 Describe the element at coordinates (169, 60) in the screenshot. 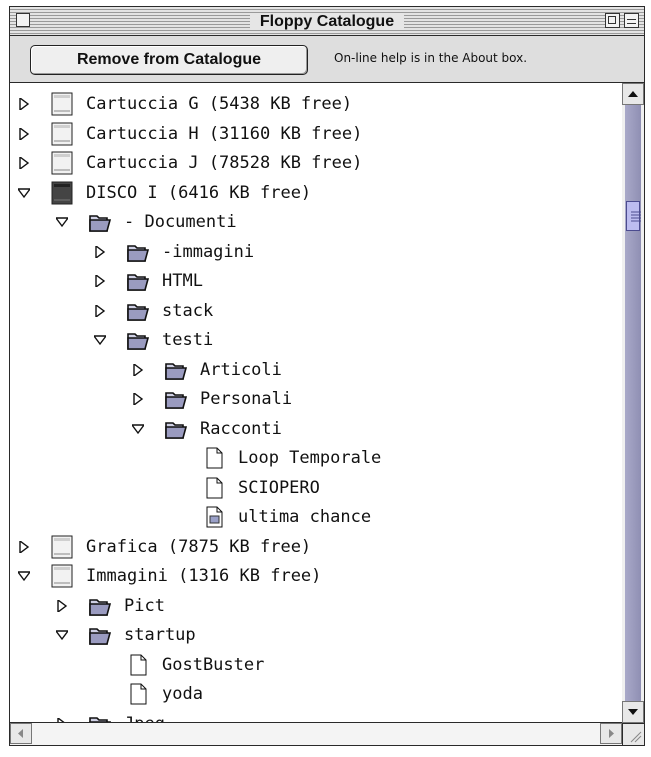

I see `remove-from-catalogue-button: Remove from Catalogue` at that location.